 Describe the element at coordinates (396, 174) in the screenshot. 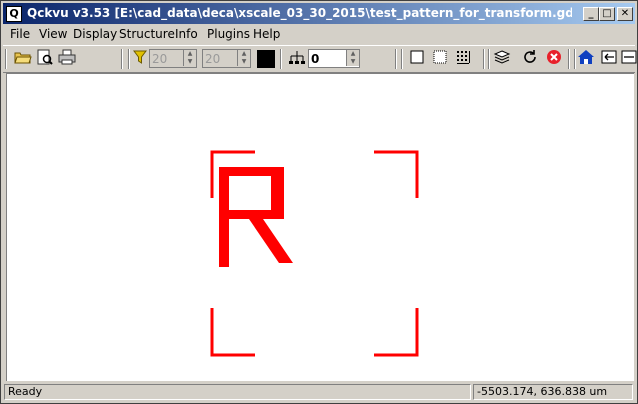

I see `corner-mark-top-right` at that location.